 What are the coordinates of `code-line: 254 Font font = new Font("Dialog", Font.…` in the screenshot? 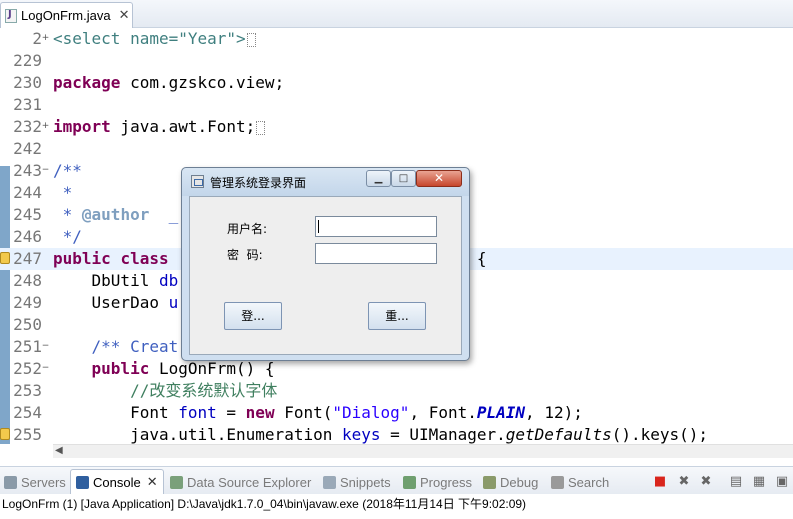 It's located at (396, 413).